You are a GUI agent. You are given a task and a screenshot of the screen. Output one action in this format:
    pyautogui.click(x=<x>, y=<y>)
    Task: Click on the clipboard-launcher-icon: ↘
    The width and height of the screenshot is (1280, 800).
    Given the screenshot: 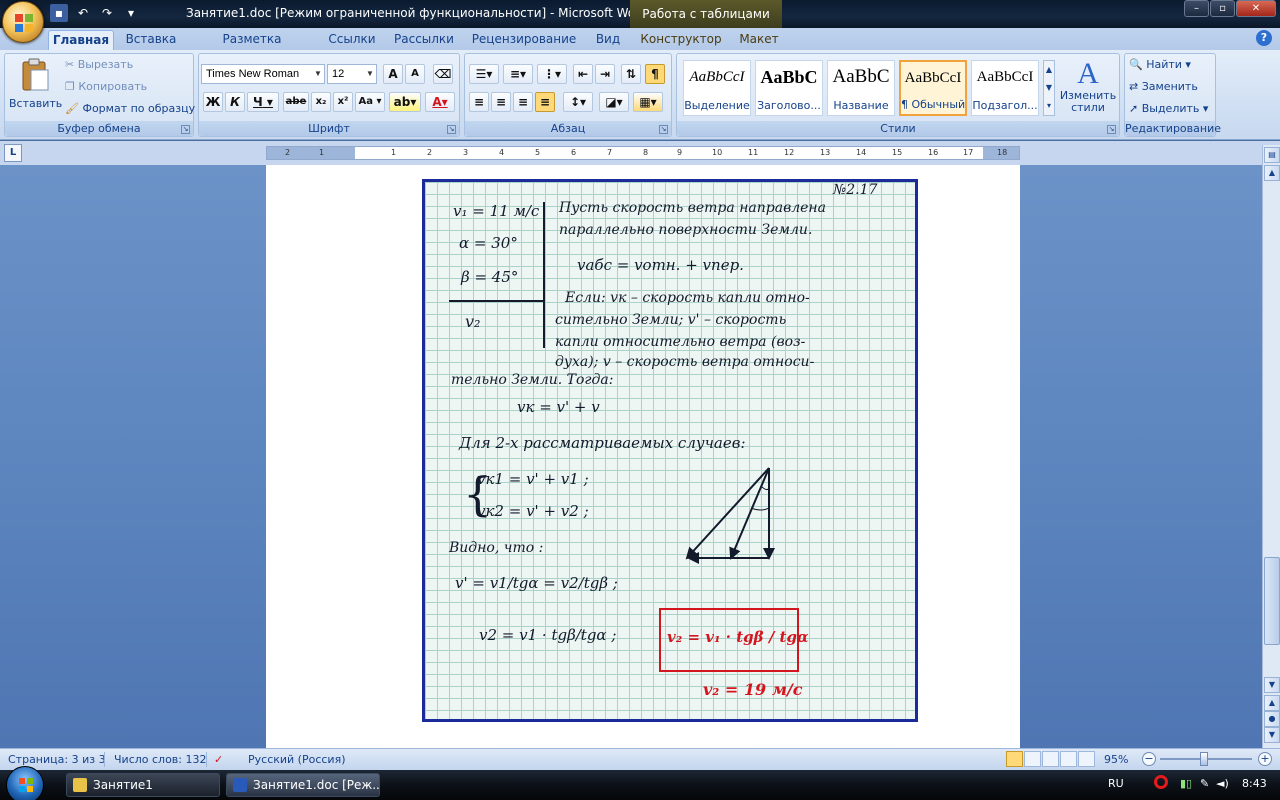 What is the action you would take?
    pyautogui.click(x=185, y=129)
    